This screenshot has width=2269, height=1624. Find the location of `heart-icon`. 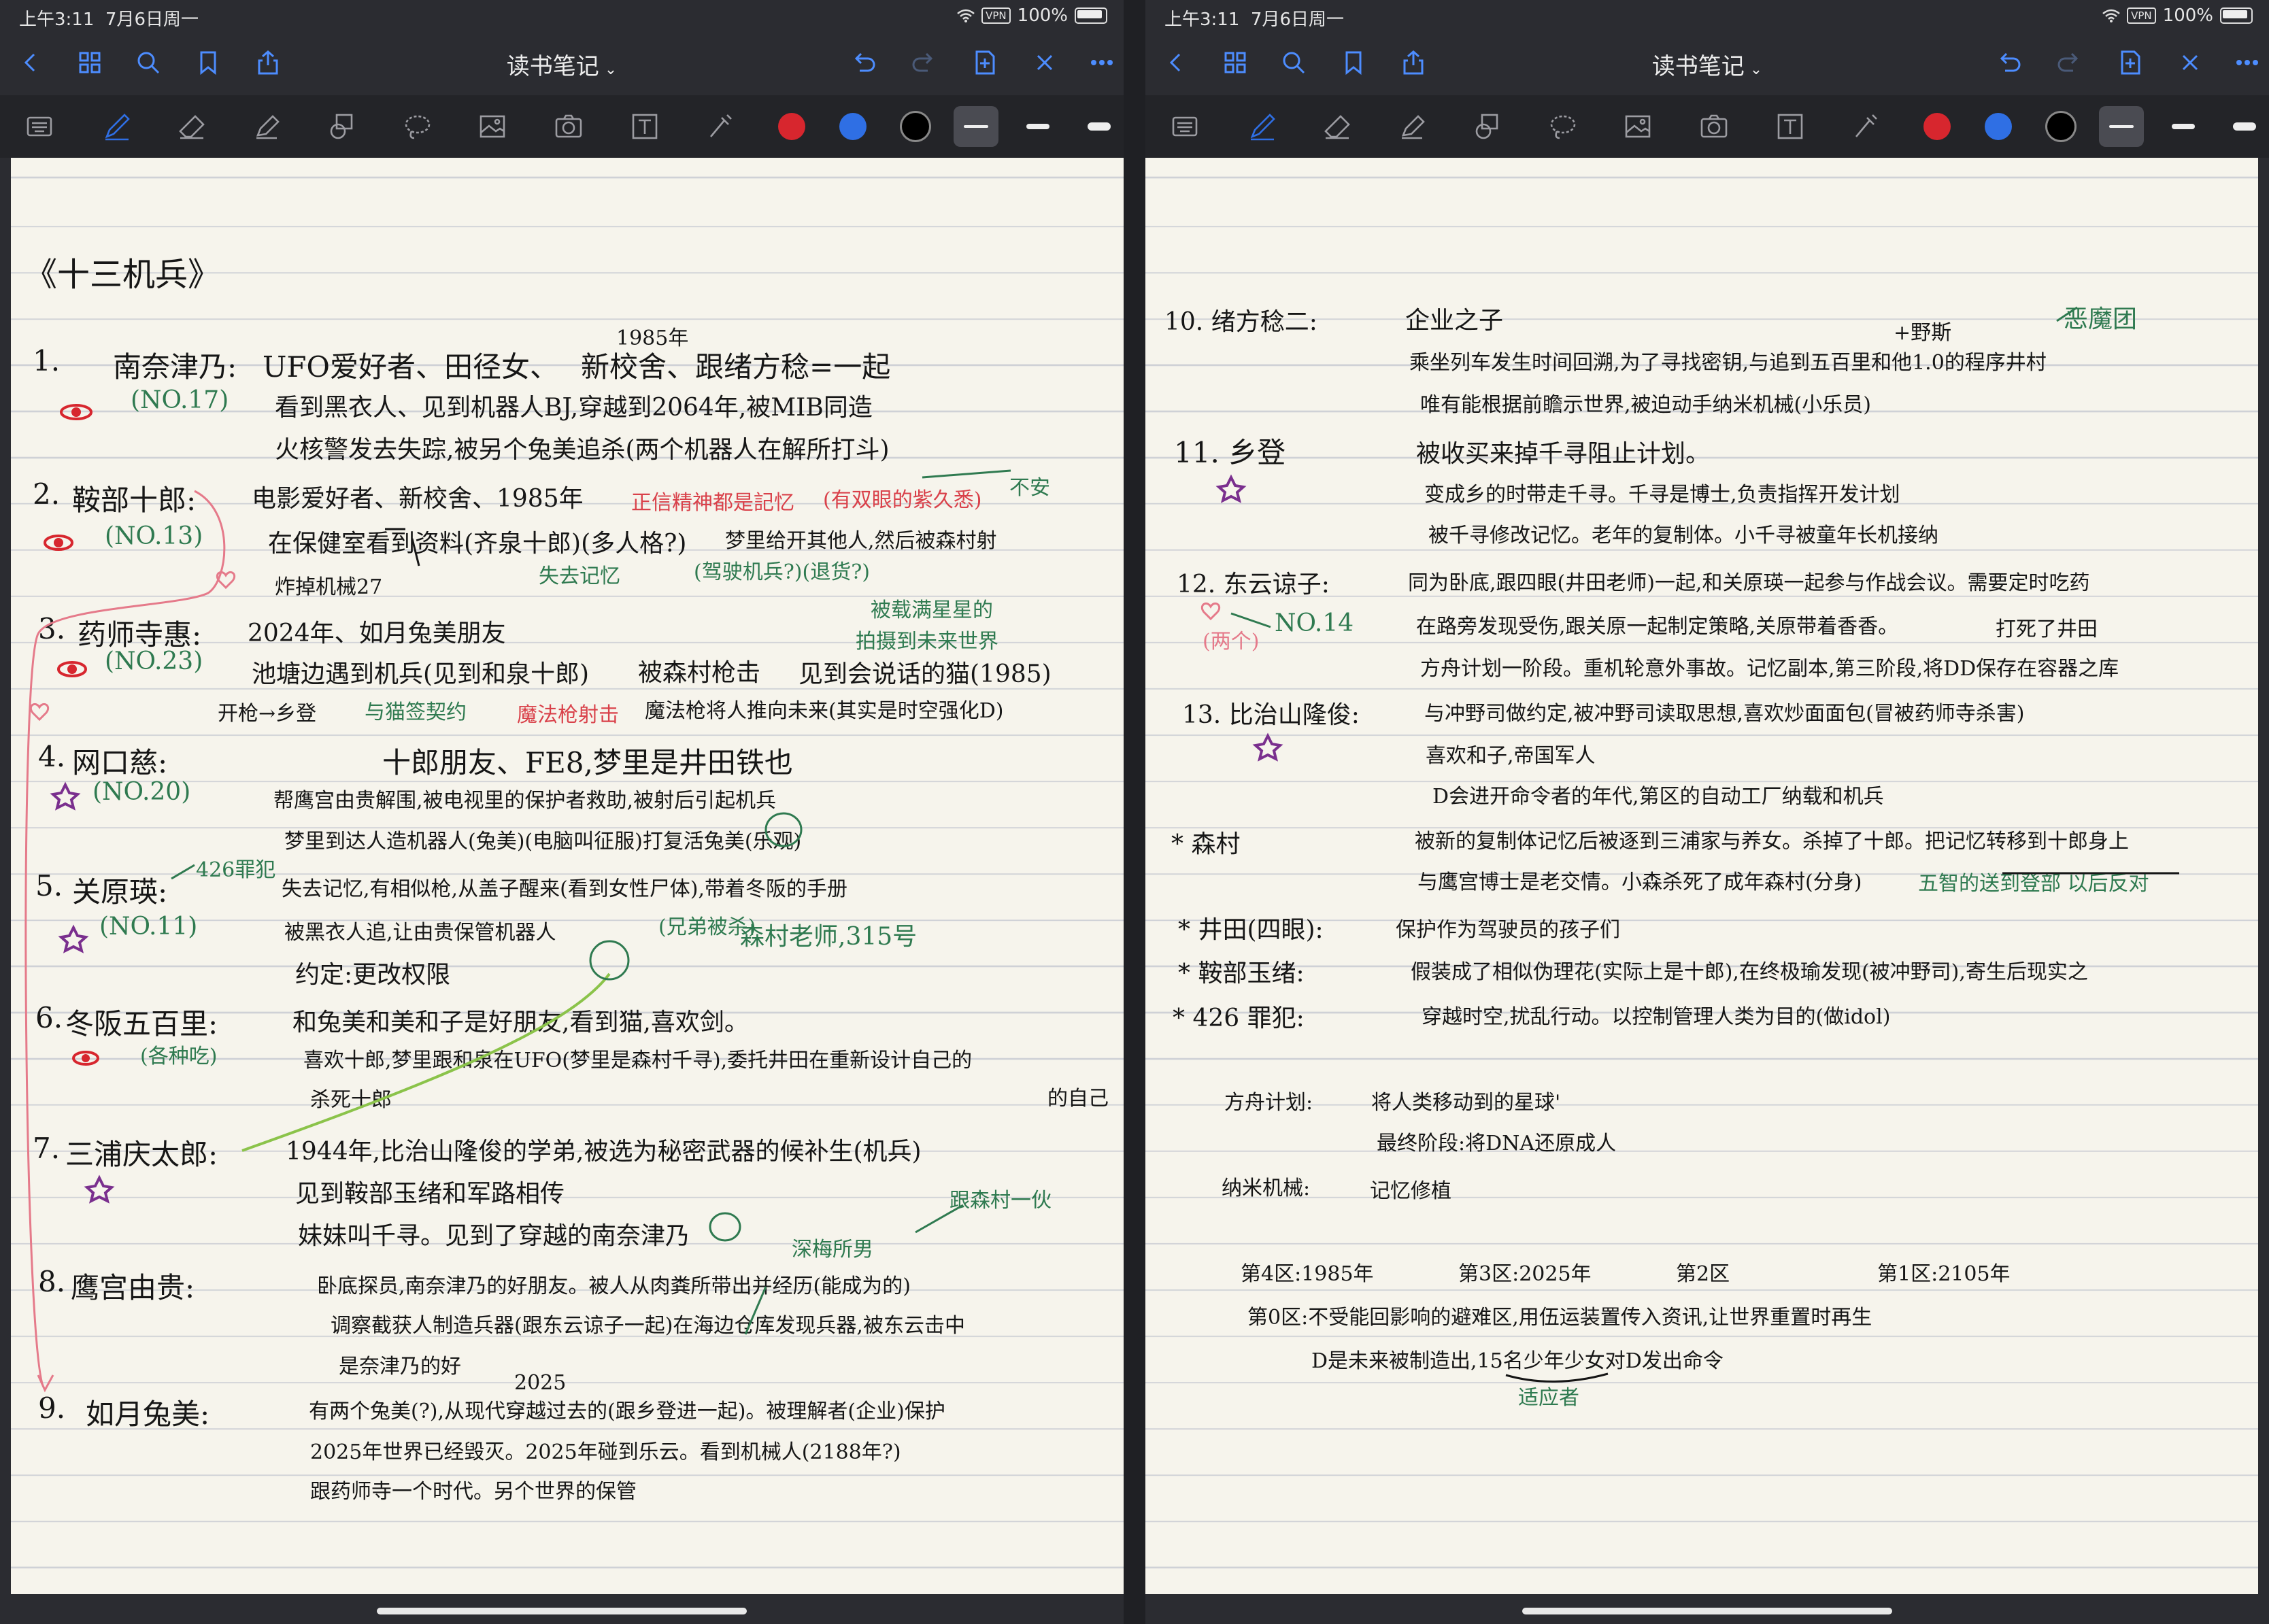

heart-icon is located at coordinates (1210, 612).